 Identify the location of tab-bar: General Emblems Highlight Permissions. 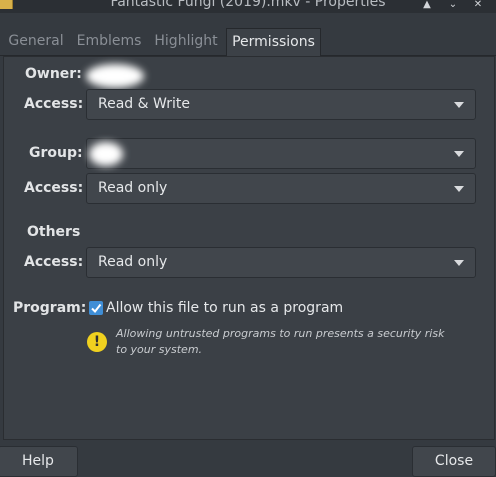
(248, 42).